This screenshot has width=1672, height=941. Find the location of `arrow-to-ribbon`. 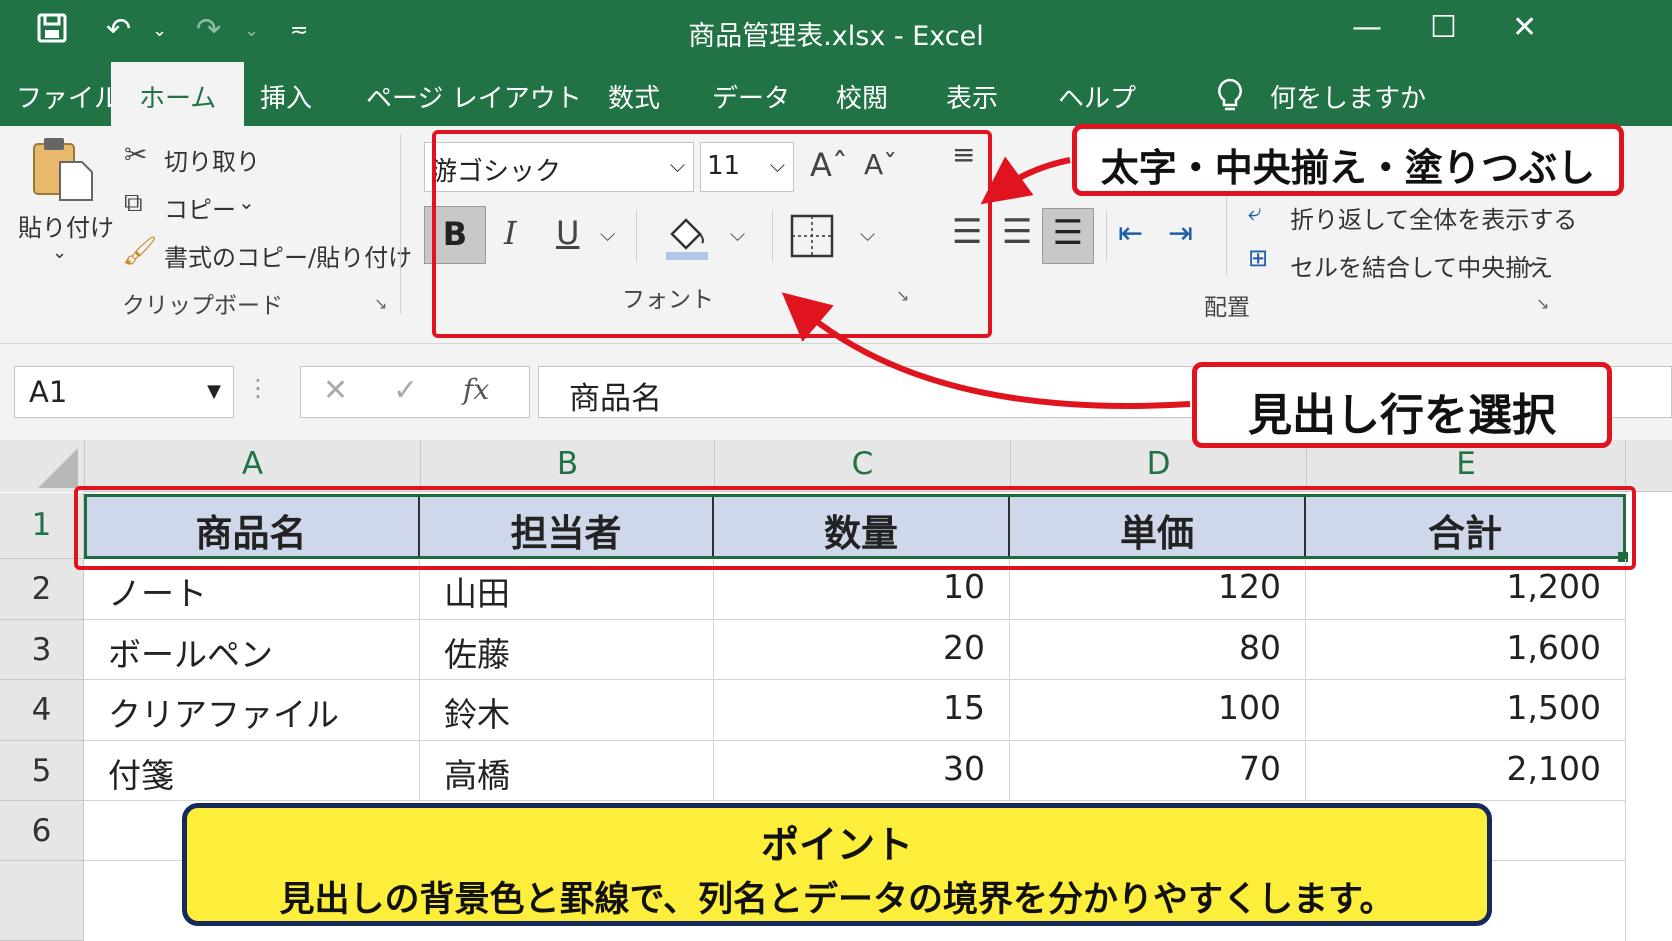

arrow-to-ribbon is located at coordinates (986, 350).